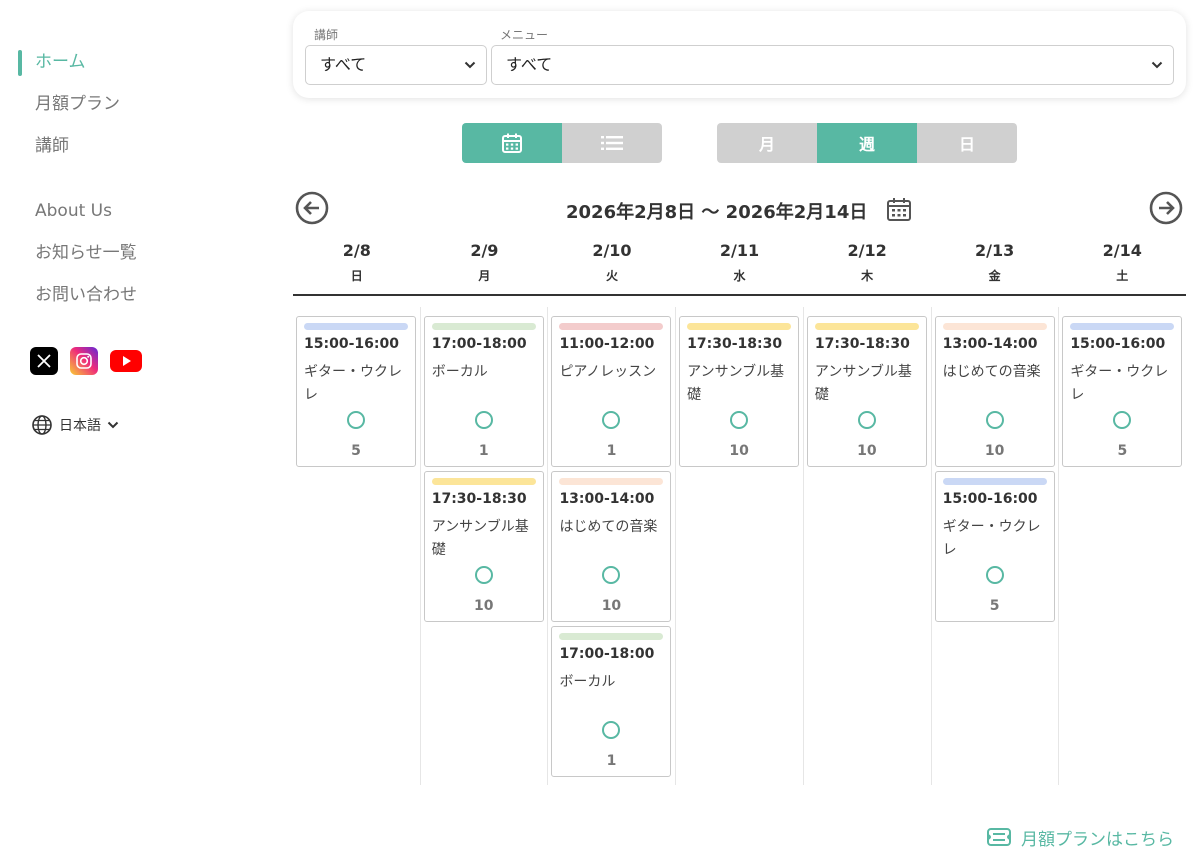 This screenshot has height=858, width=1201. What do you see at coordinates (1122, 276) in the screenshot?
I see `day-weekday: 土` at bounding box center [1122, 276].